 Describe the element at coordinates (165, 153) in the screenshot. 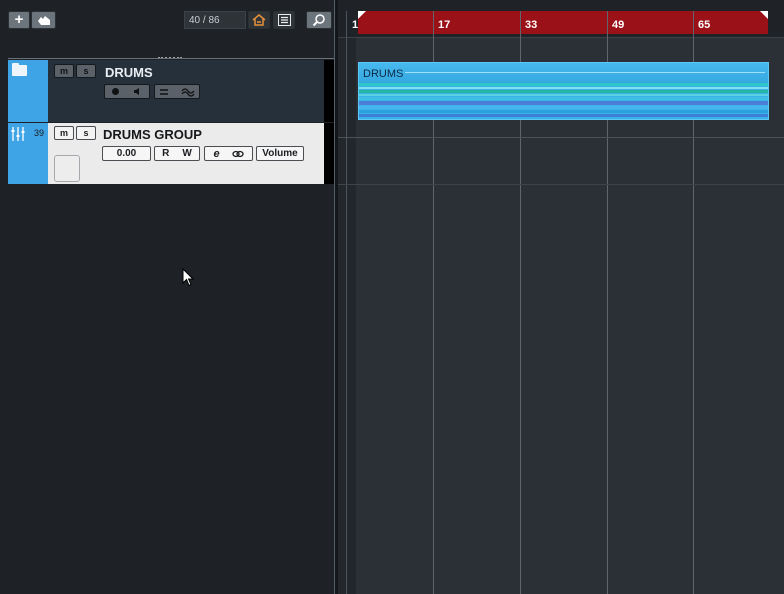

I see `read-automation-button: R` at that location.